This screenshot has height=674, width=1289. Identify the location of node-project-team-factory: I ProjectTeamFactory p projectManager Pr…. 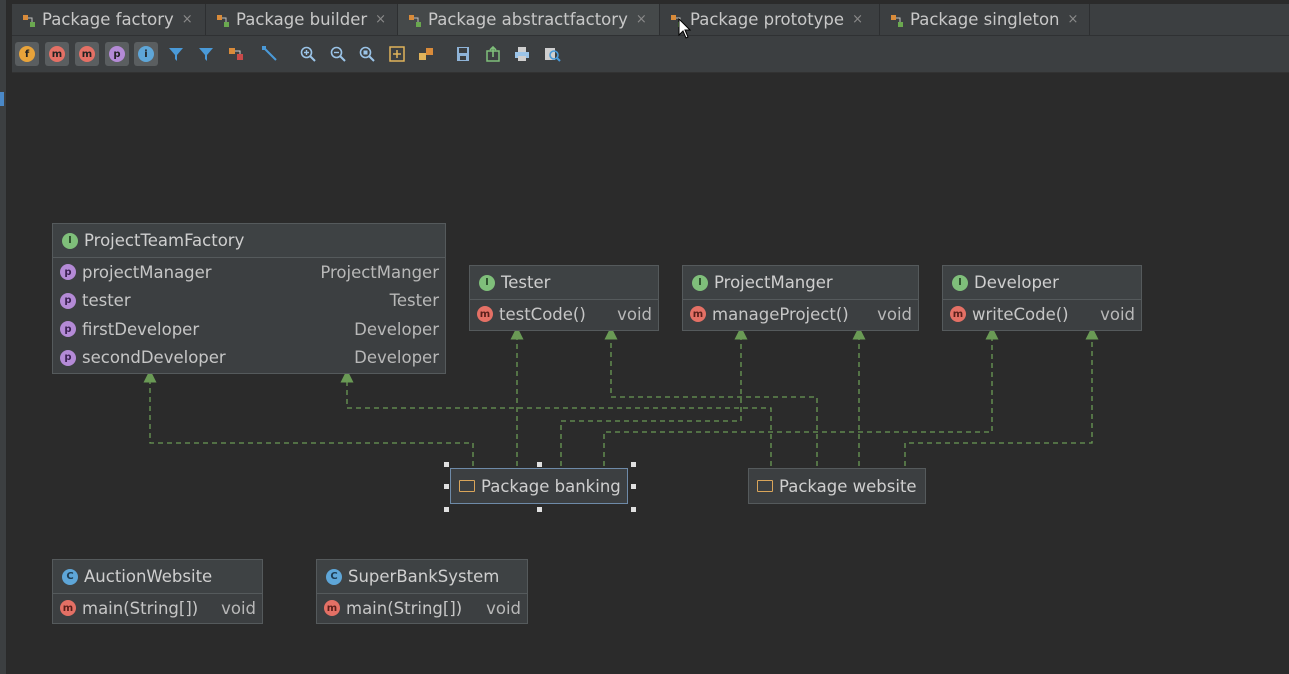
(249, 298).